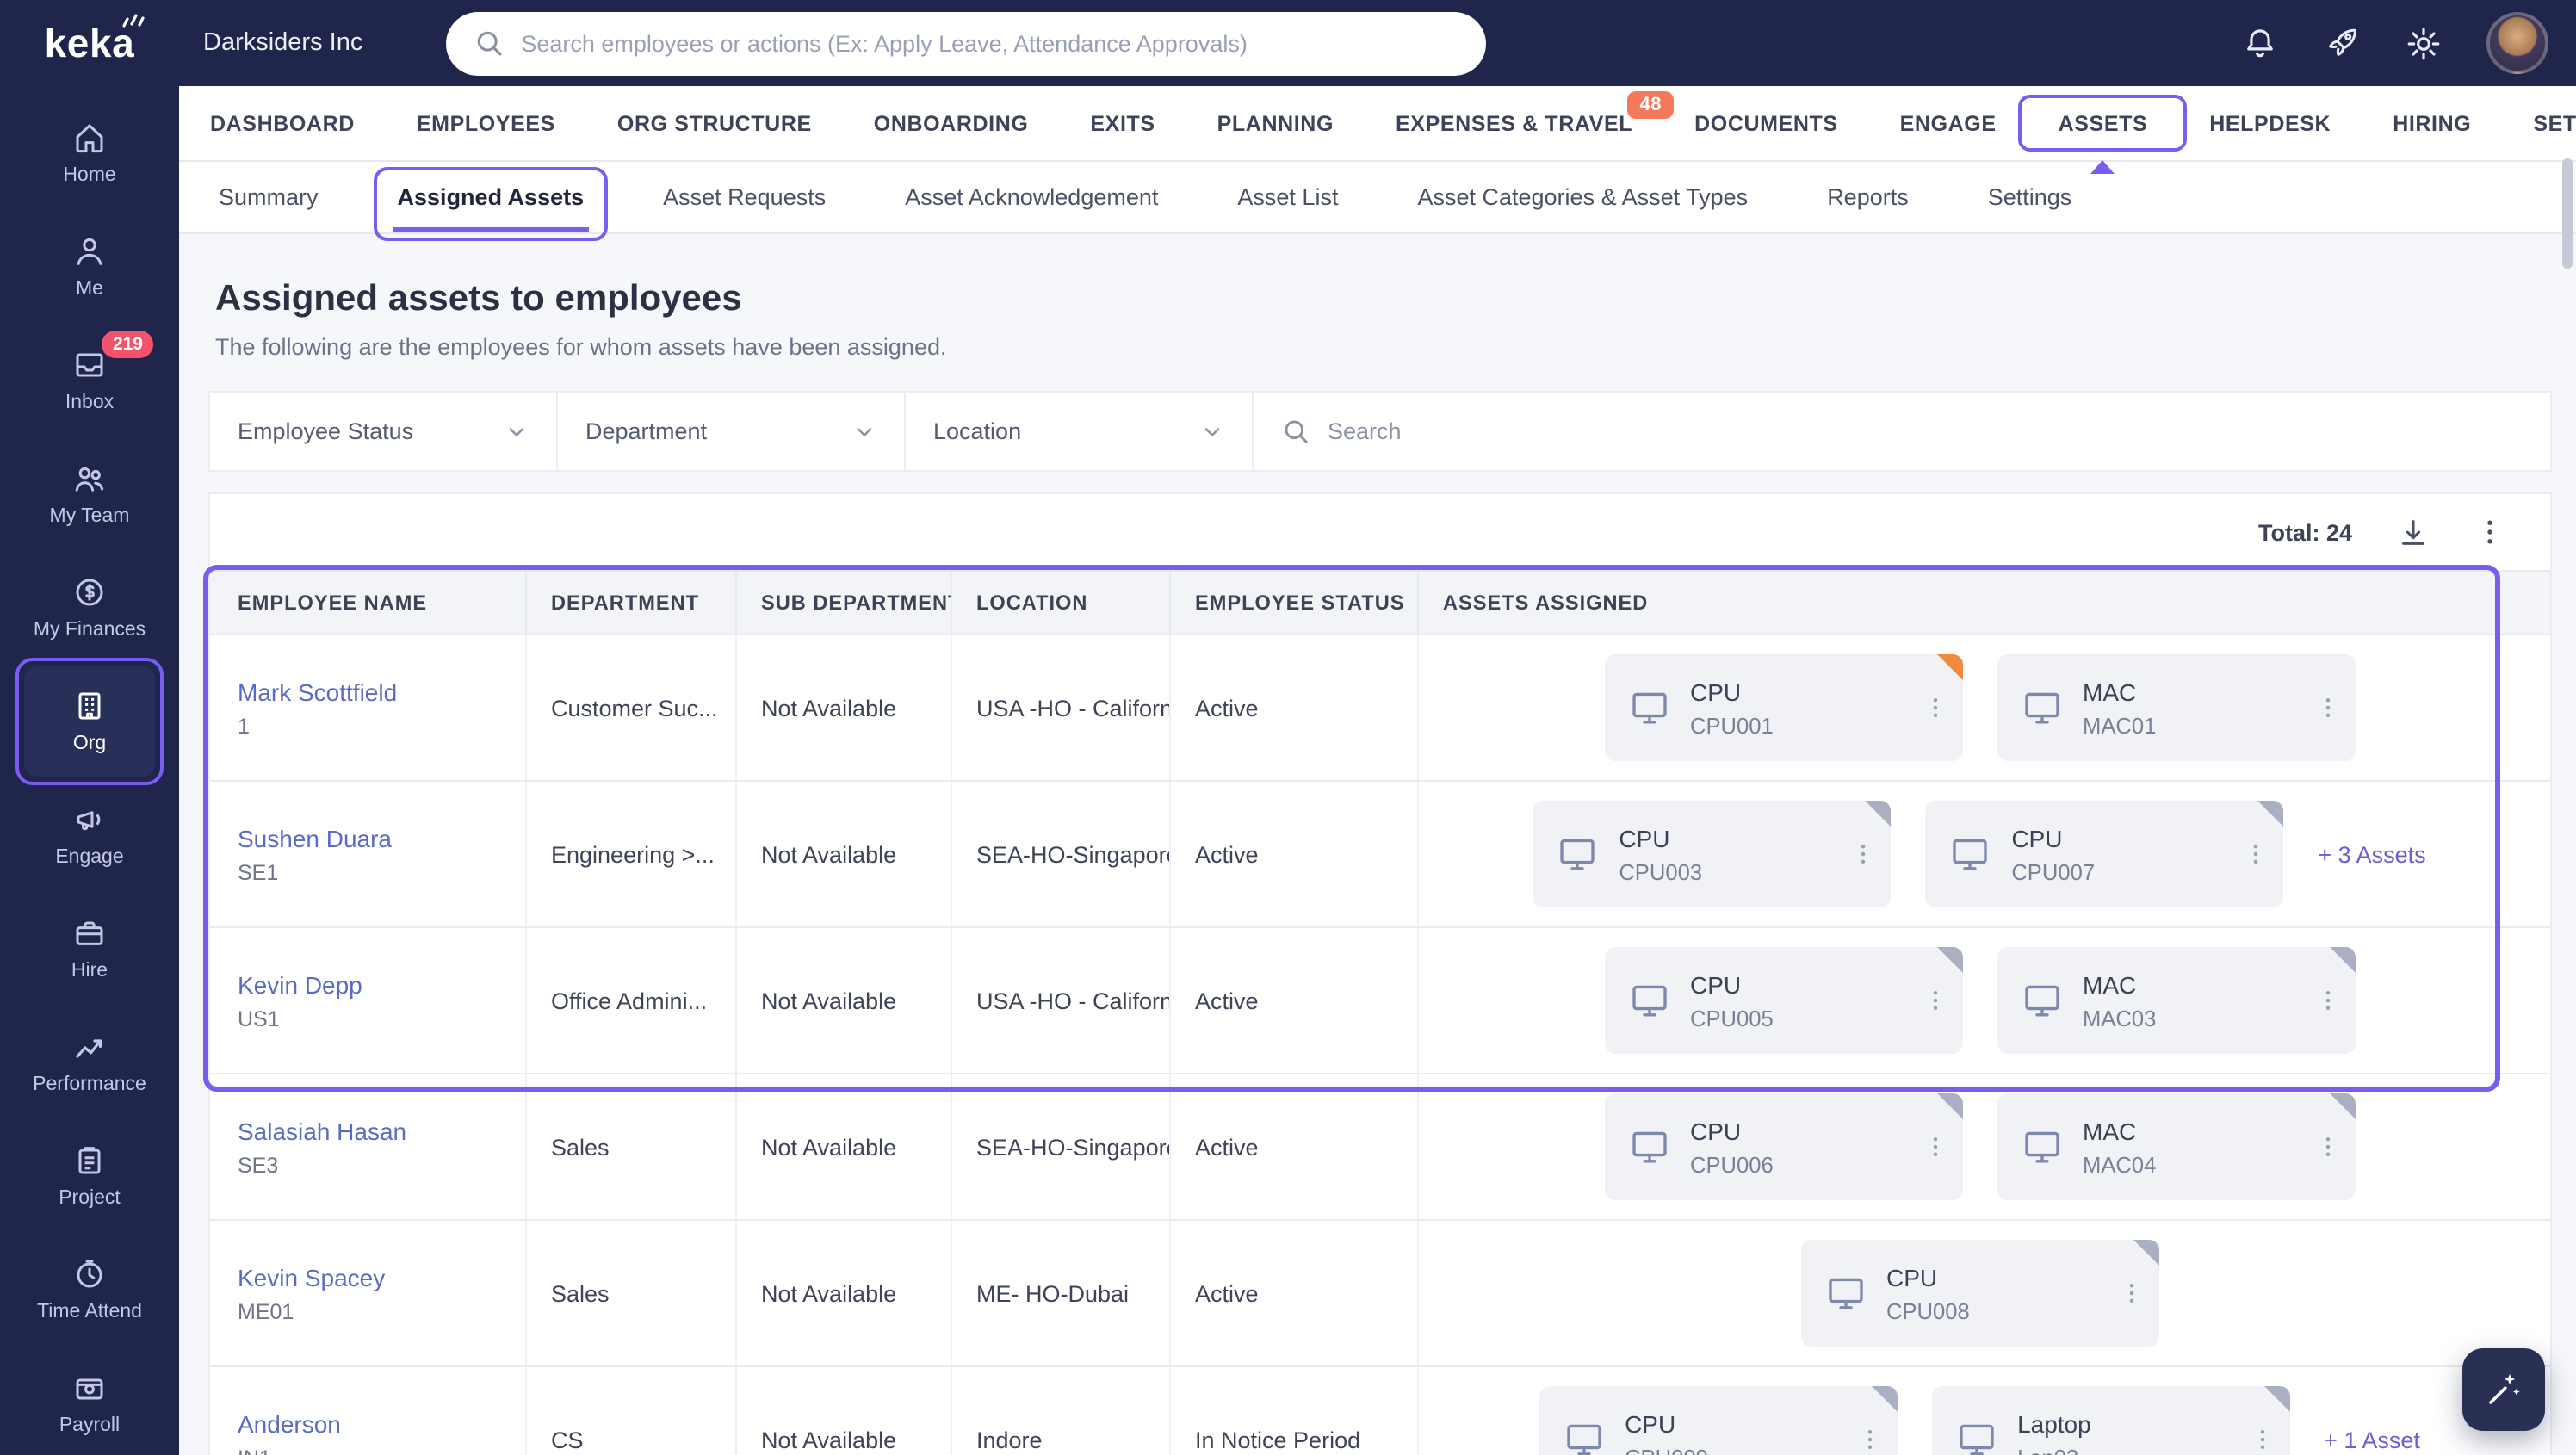 The height and width of the screenshot is (1455, 2576). I want to click on sidebar-item-my-finances: My Finances, so click(90, 608).